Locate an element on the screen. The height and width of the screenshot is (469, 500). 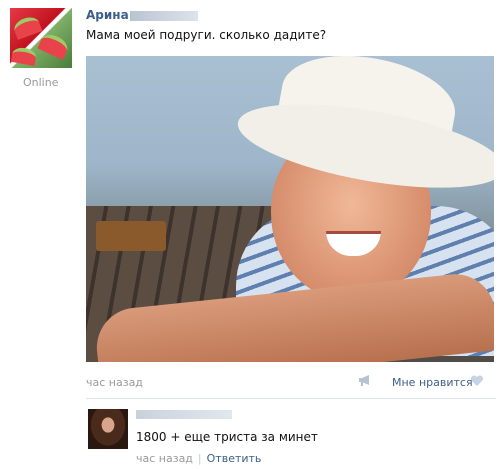
comment-text: 1800 + еще триста за минет is located at coordinates (227, 437).